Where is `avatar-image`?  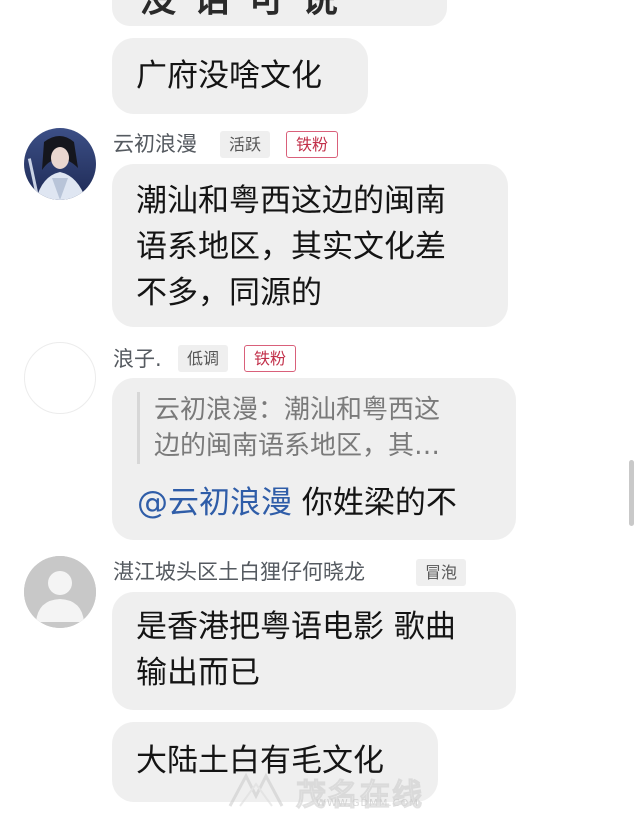
avatar-image is located at coordinates (60, 164).